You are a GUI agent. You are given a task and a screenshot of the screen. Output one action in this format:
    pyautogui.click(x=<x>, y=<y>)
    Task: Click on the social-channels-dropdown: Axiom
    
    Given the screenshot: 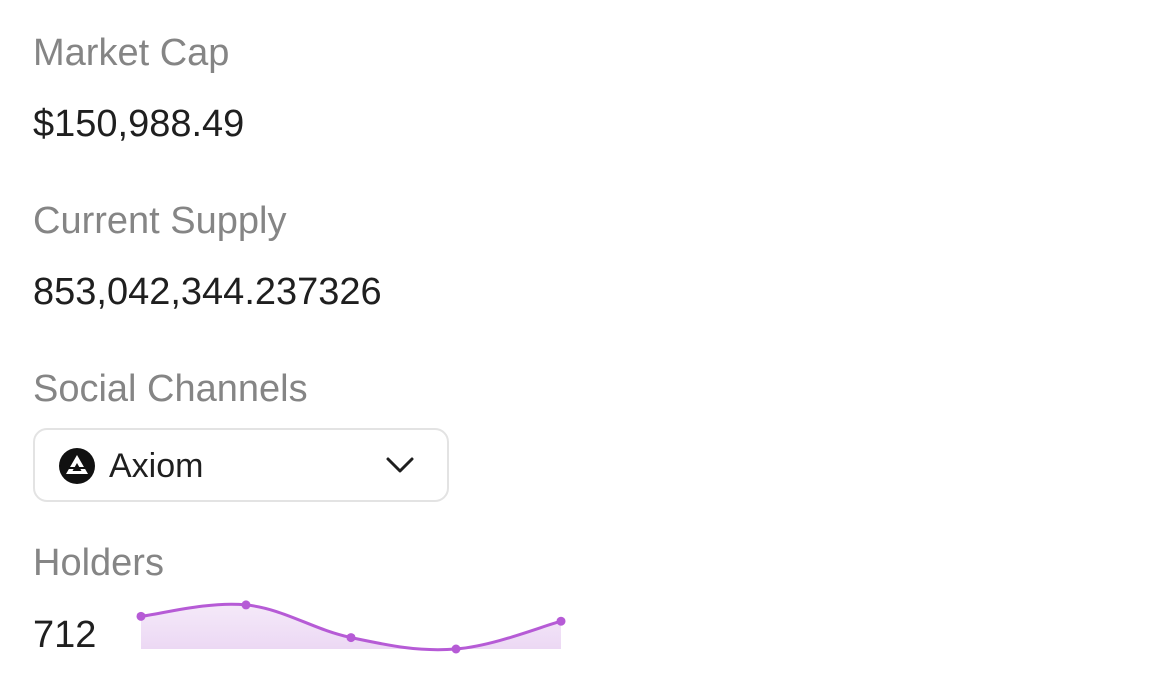 What is the action you would take?
    pyautogui.click(x=241, y=465)
    